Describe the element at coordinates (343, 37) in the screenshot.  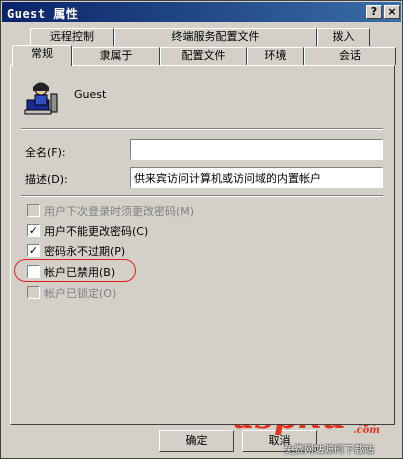
I see `tab-dial-in: 拨入` at that location.